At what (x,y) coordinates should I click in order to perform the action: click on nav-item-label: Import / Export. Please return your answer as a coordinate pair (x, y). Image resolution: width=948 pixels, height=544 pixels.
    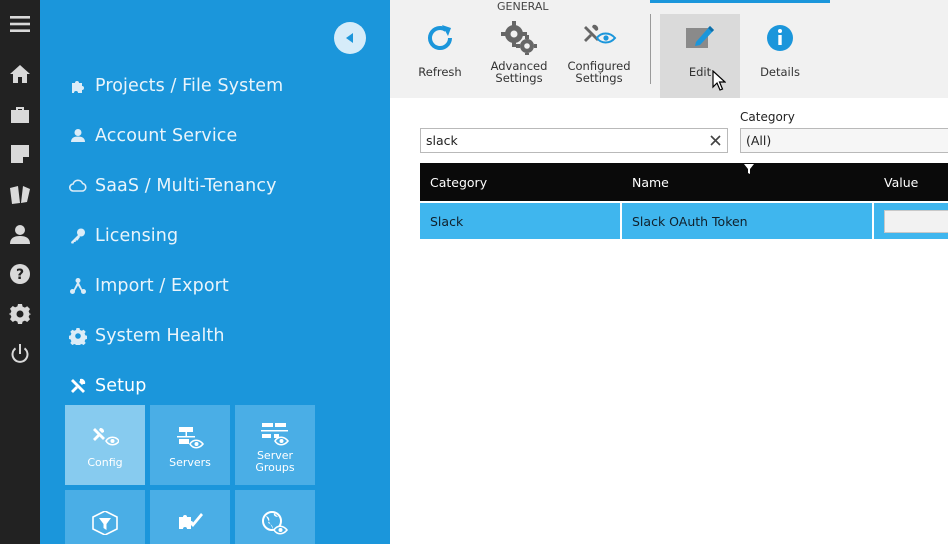
    Looking at the image, I should click on (162, 286).